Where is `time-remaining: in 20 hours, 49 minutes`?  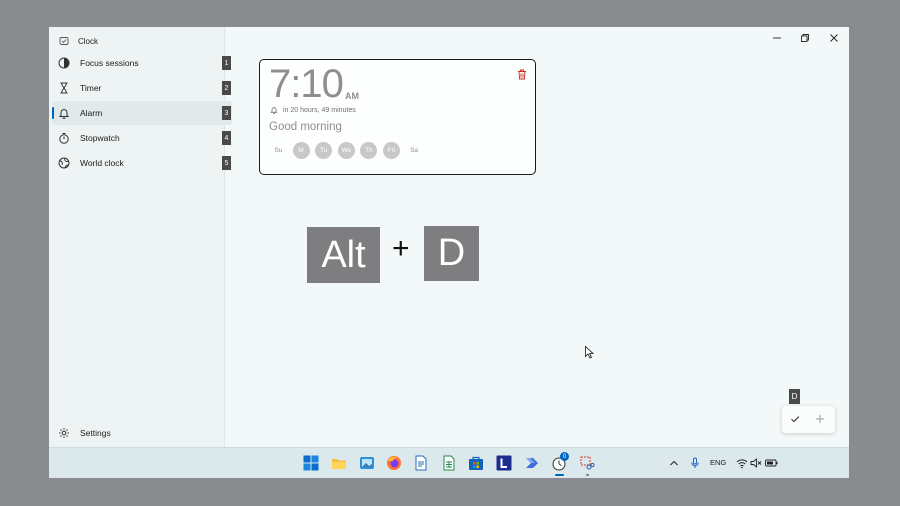
time-remaining: in 20 hours, 49 minutes is located at coordinates (313, 110).